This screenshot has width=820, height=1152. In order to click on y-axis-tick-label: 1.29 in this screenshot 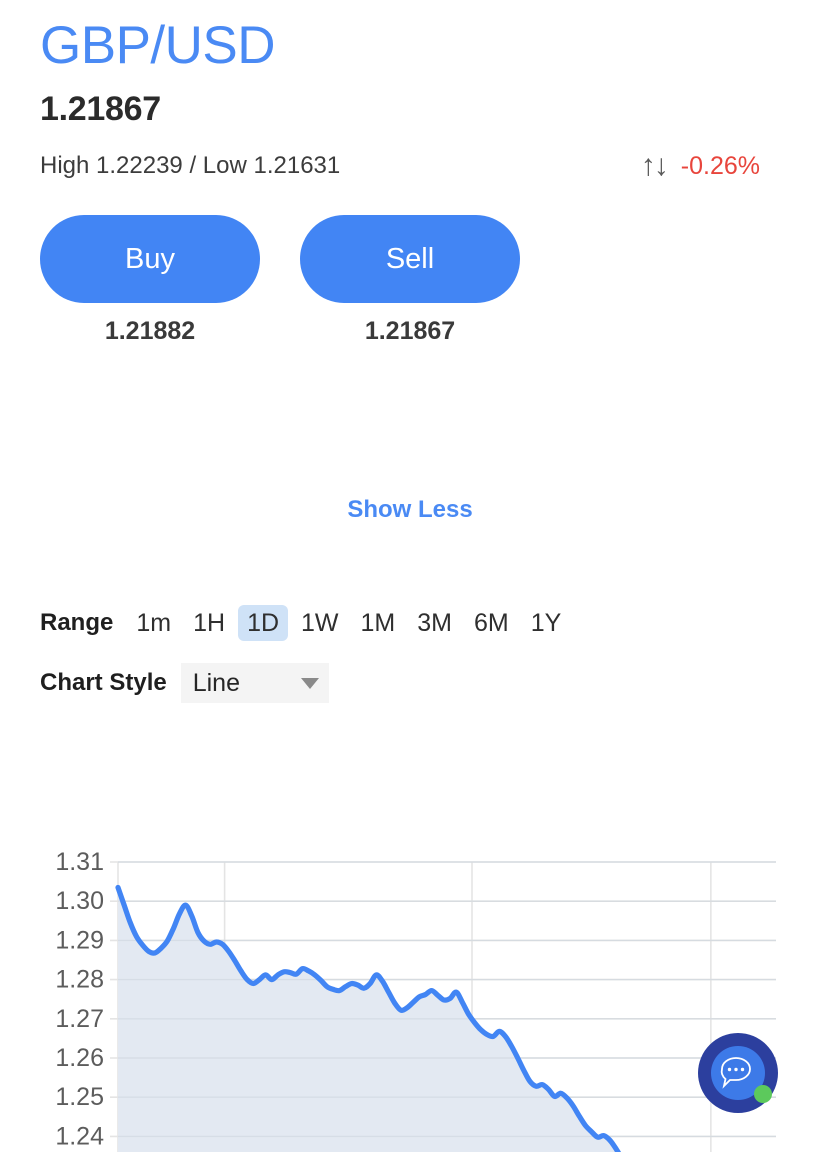, I will do `click(79, 940)`.